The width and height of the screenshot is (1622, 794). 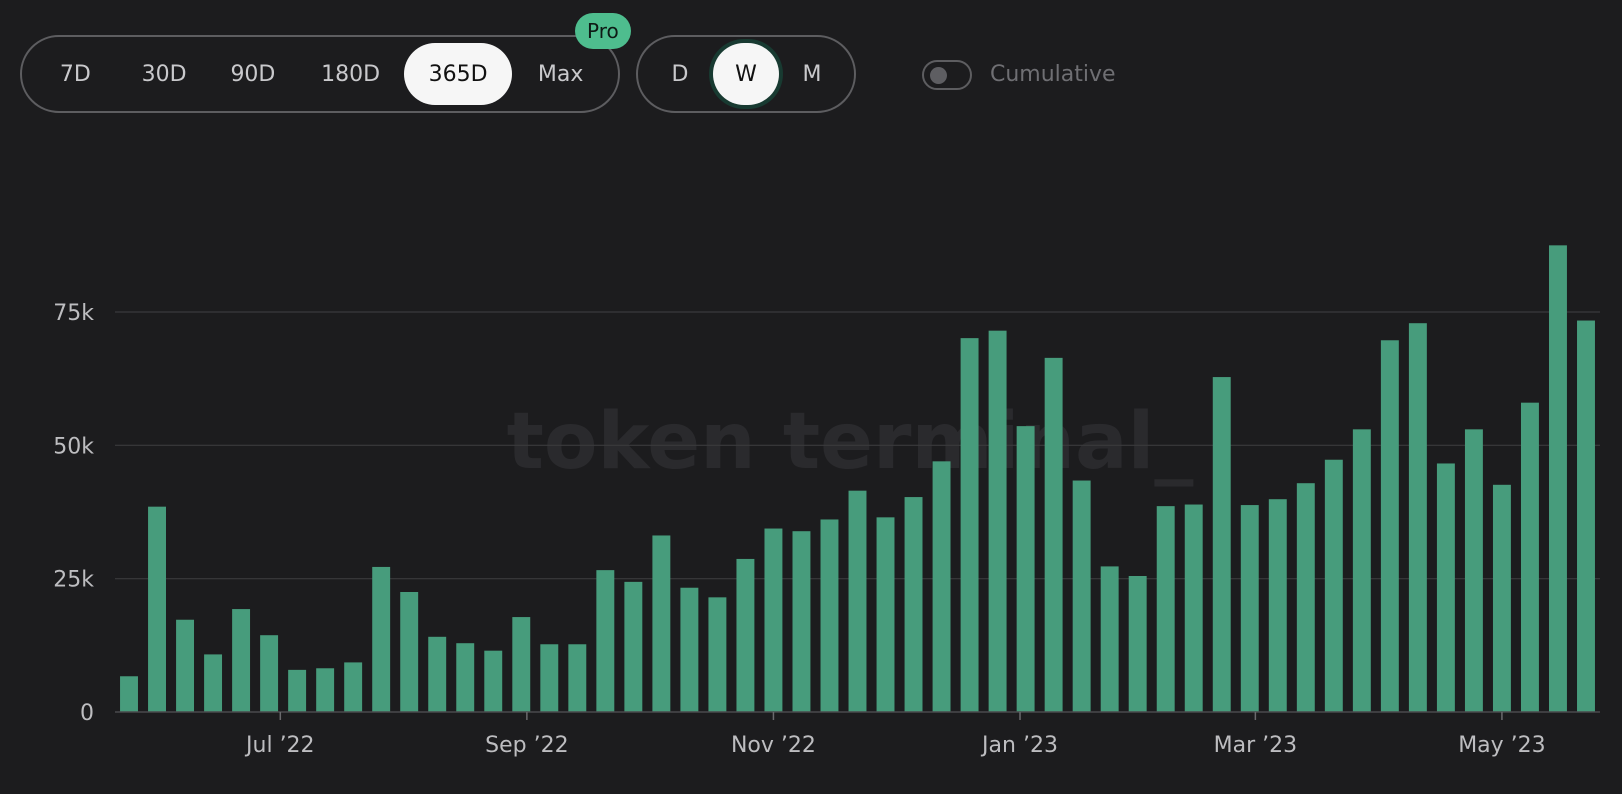 I want to click on y-tick-label: 50k, so click(x=73, y=446).